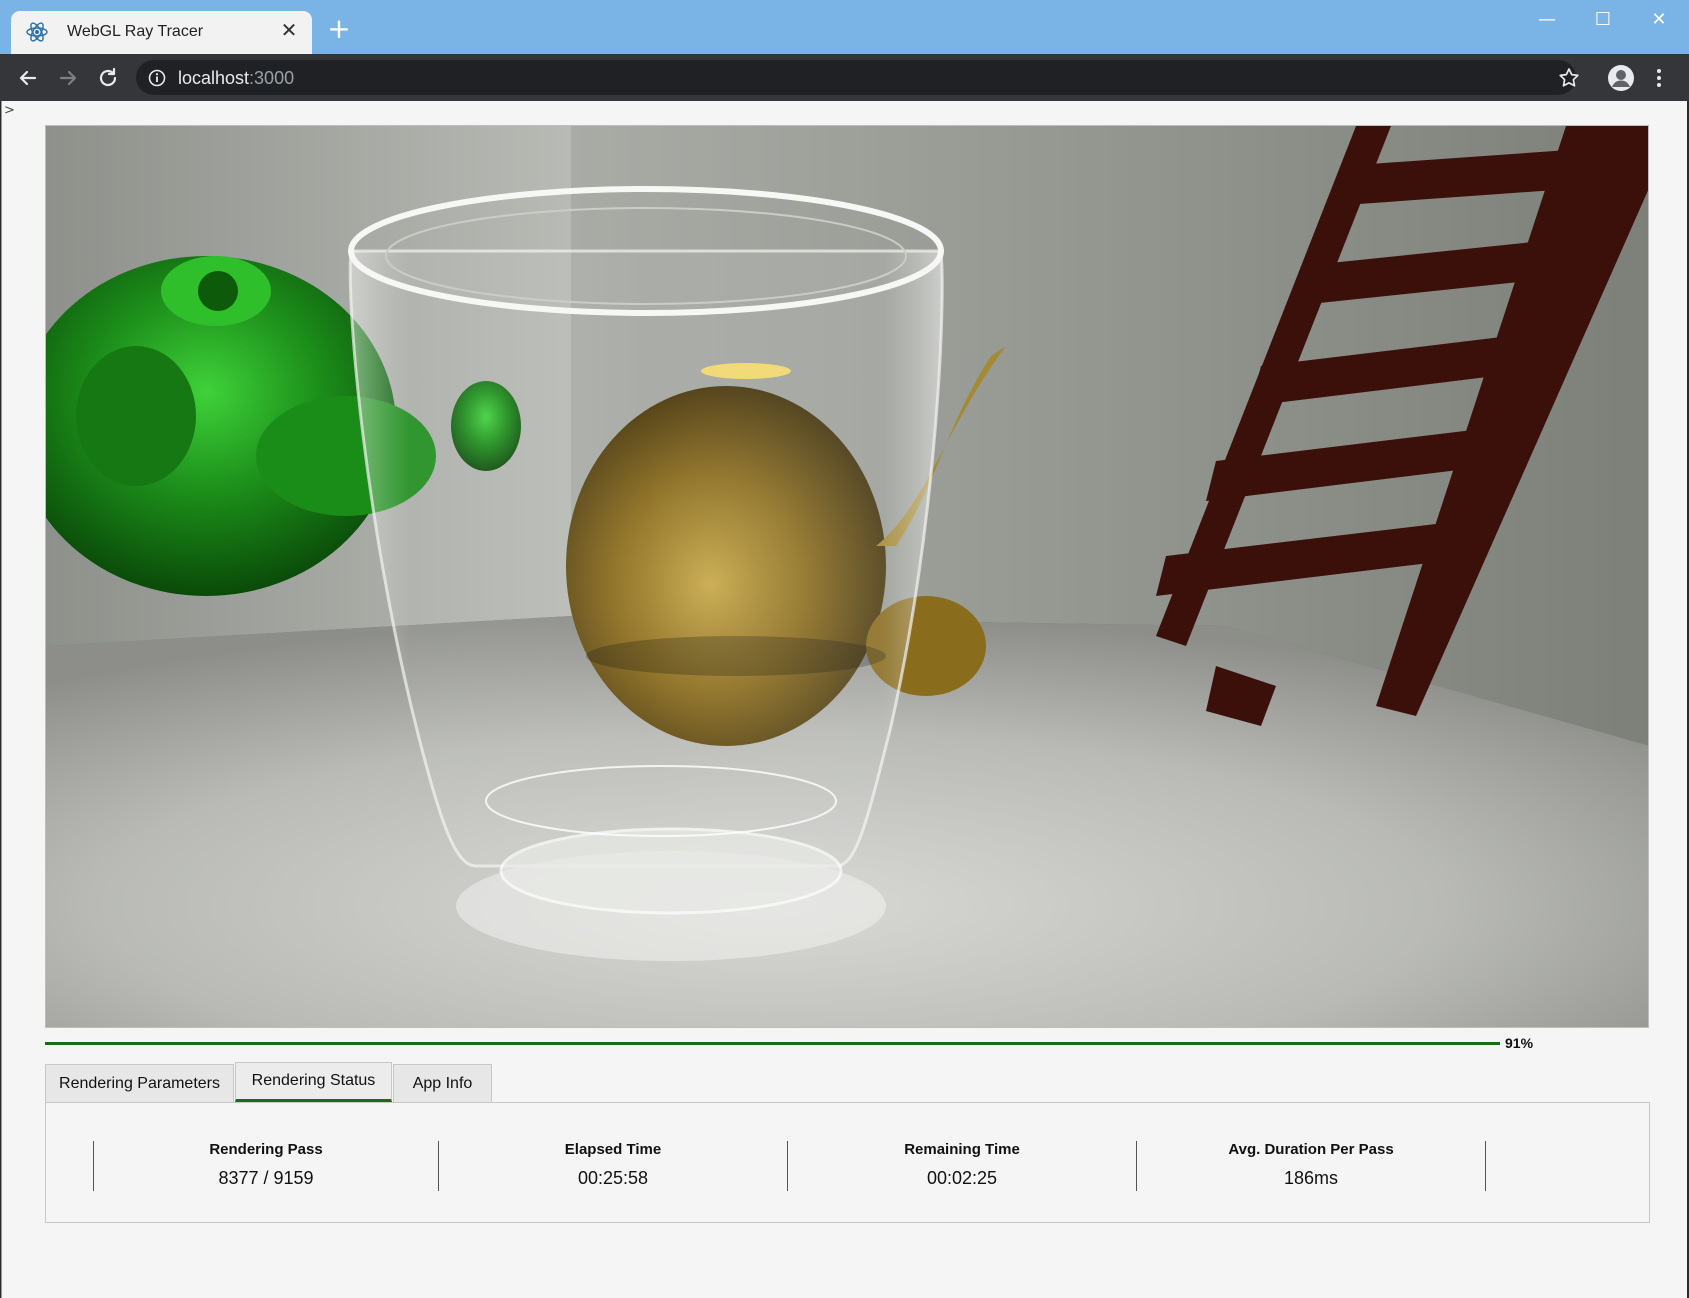 Image resolution: width=1689 pixels, height=1298 pixels. What do you see at coordinates (1603, 20) in the screenshot?
I see `maximize-icon: ☐` at bounding box center [1603, 20].